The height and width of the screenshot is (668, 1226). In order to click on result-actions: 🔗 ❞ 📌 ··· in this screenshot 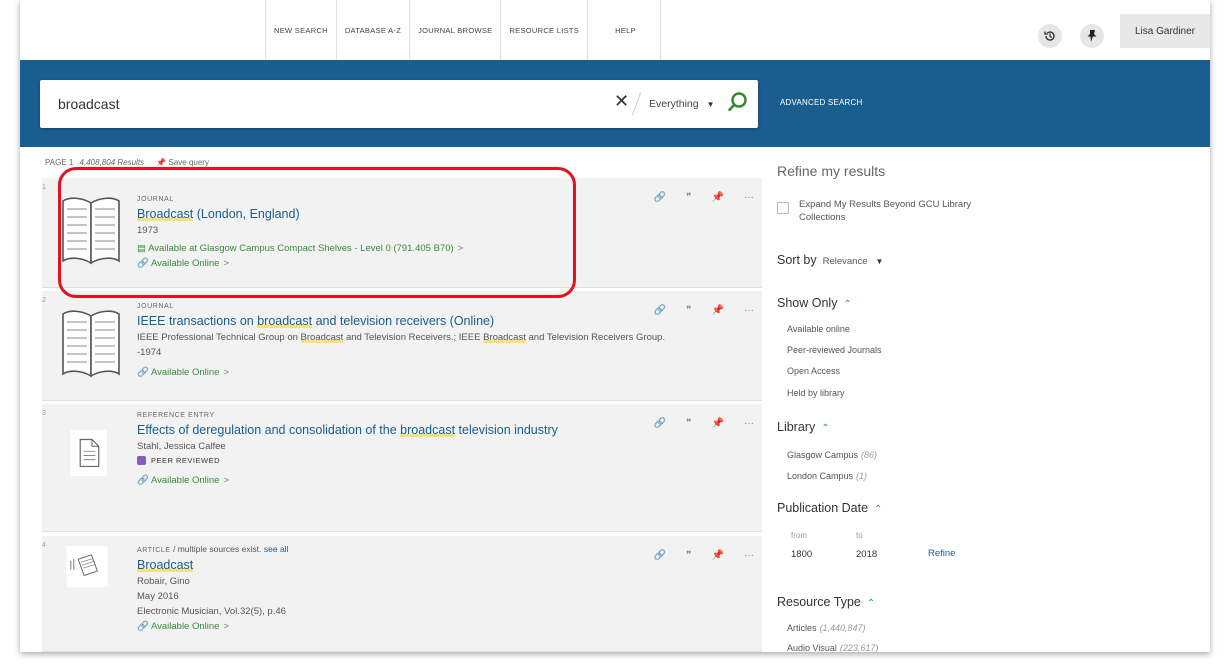, I will do `click(704, 197)`.